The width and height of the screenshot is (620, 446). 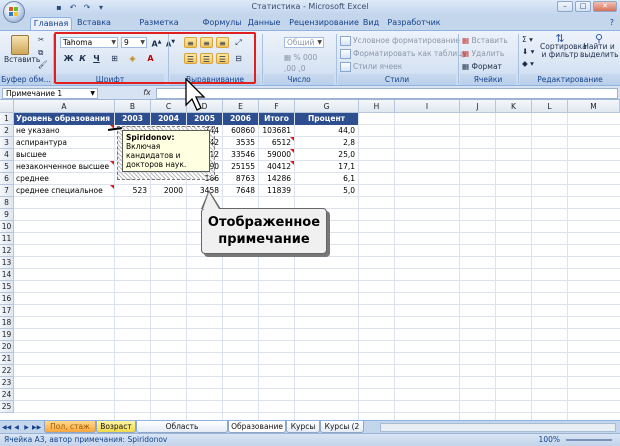 What do you see at coordinates (240, 191) in the screenshot?
I see `table-cell: 7648` at bounding box center [240, 191].